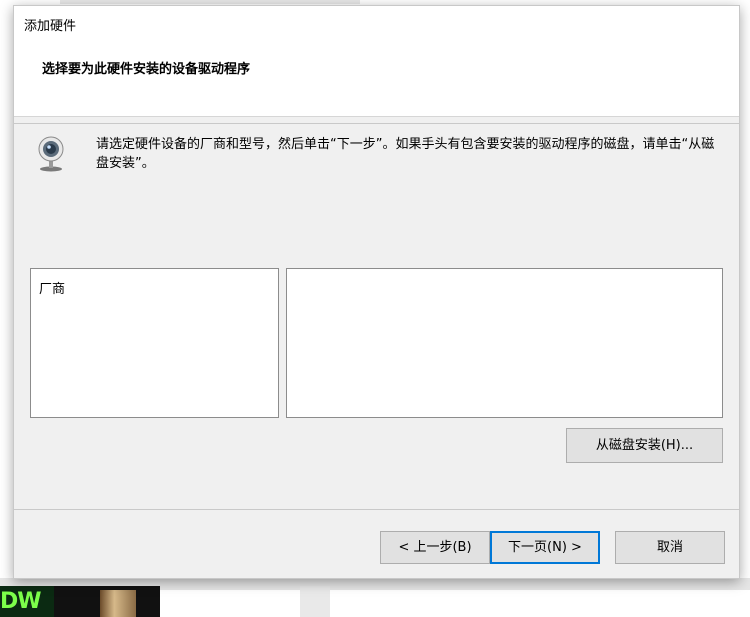 This screenshot has height=617, width=750. I want to click on dialog-title: 添加硬件, so click(50, 26).